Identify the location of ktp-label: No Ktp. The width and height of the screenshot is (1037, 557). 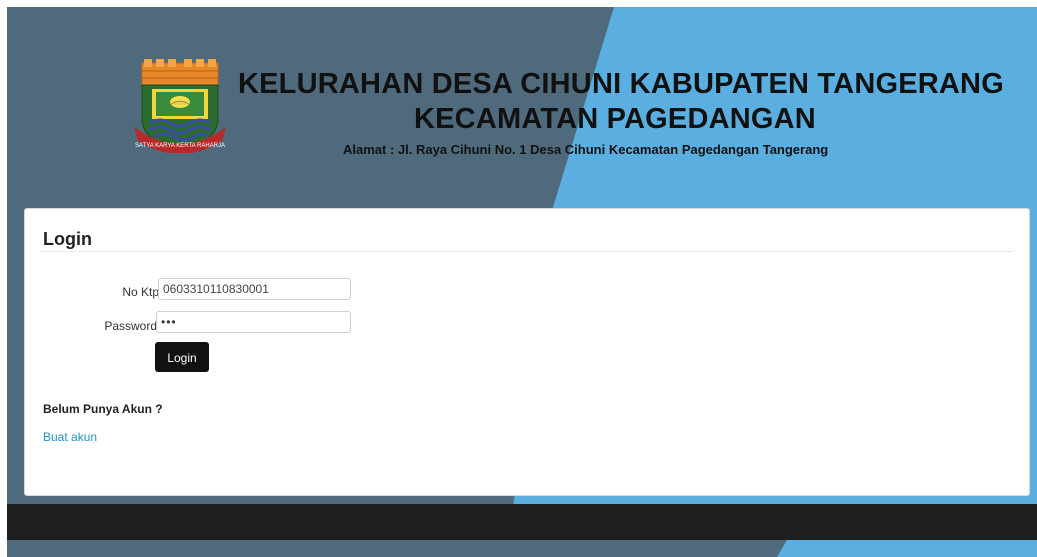
(140, 292).